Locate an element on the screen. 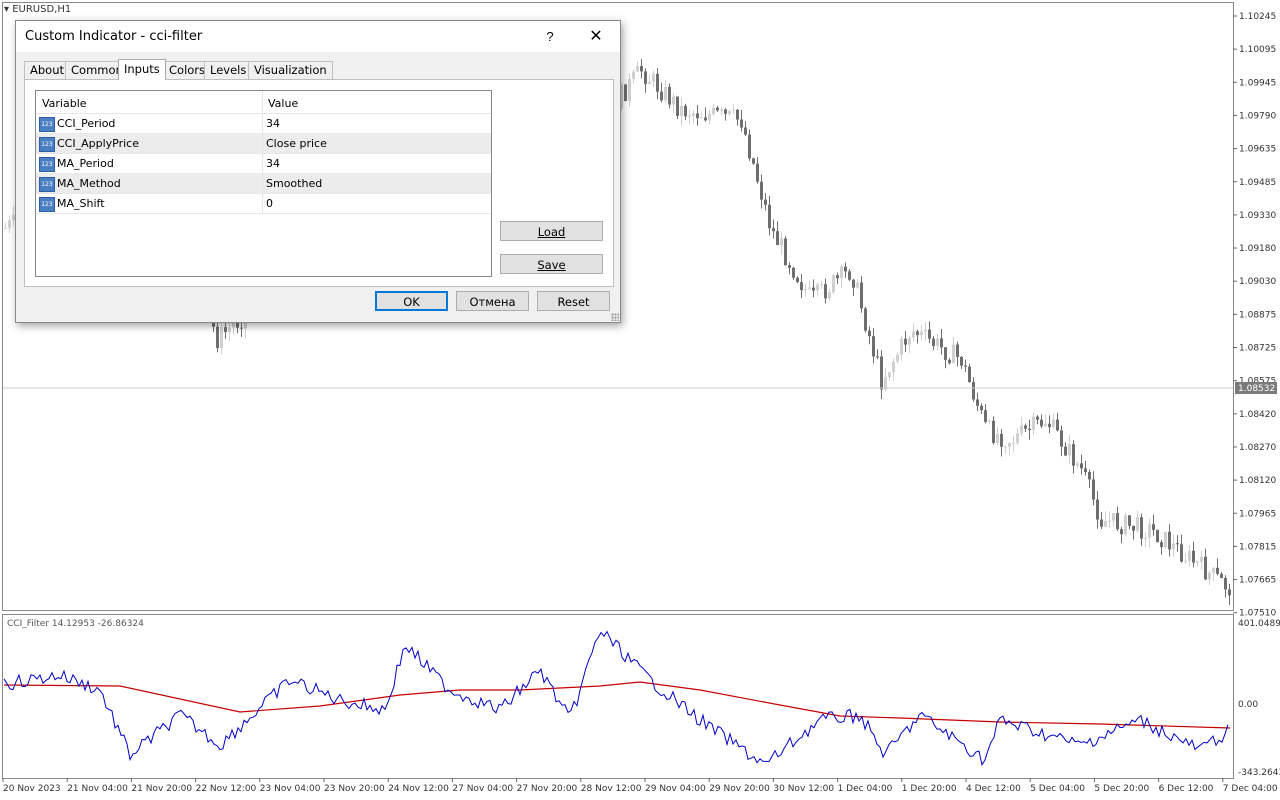 The height and width of the screenshot is (800, 1280). tab-levels: Levels is located at coordinates (228, 70).